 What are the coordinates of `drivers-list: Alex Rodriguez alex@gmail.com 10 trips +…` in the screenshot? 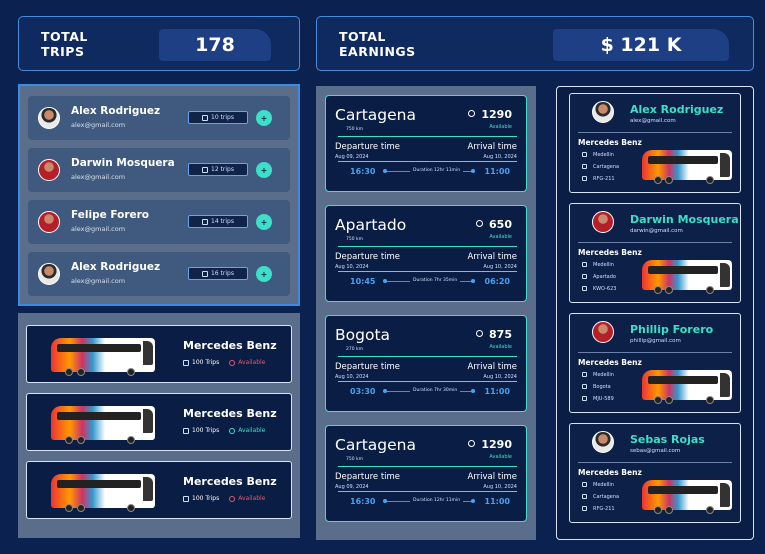 It's located at (159, 195).